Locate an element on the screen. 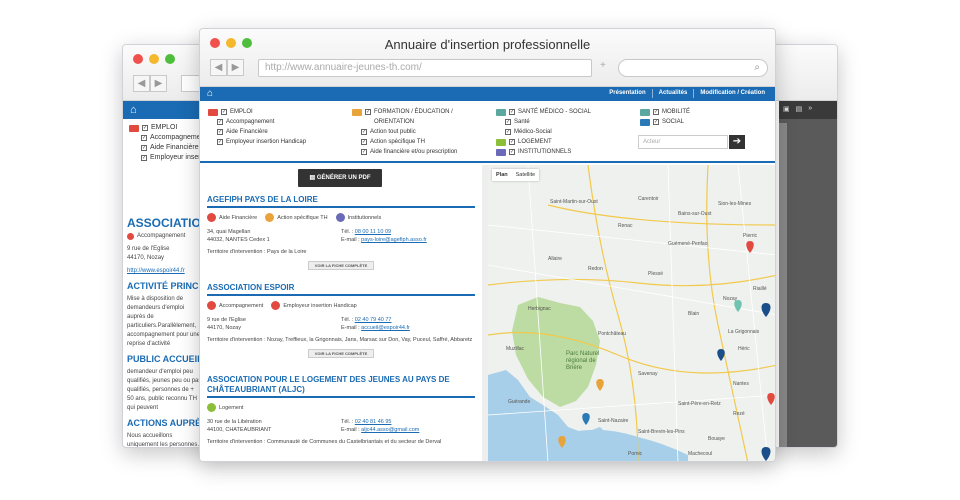  filter-sante: ✓ Santé is located at coordinates (543, 122).